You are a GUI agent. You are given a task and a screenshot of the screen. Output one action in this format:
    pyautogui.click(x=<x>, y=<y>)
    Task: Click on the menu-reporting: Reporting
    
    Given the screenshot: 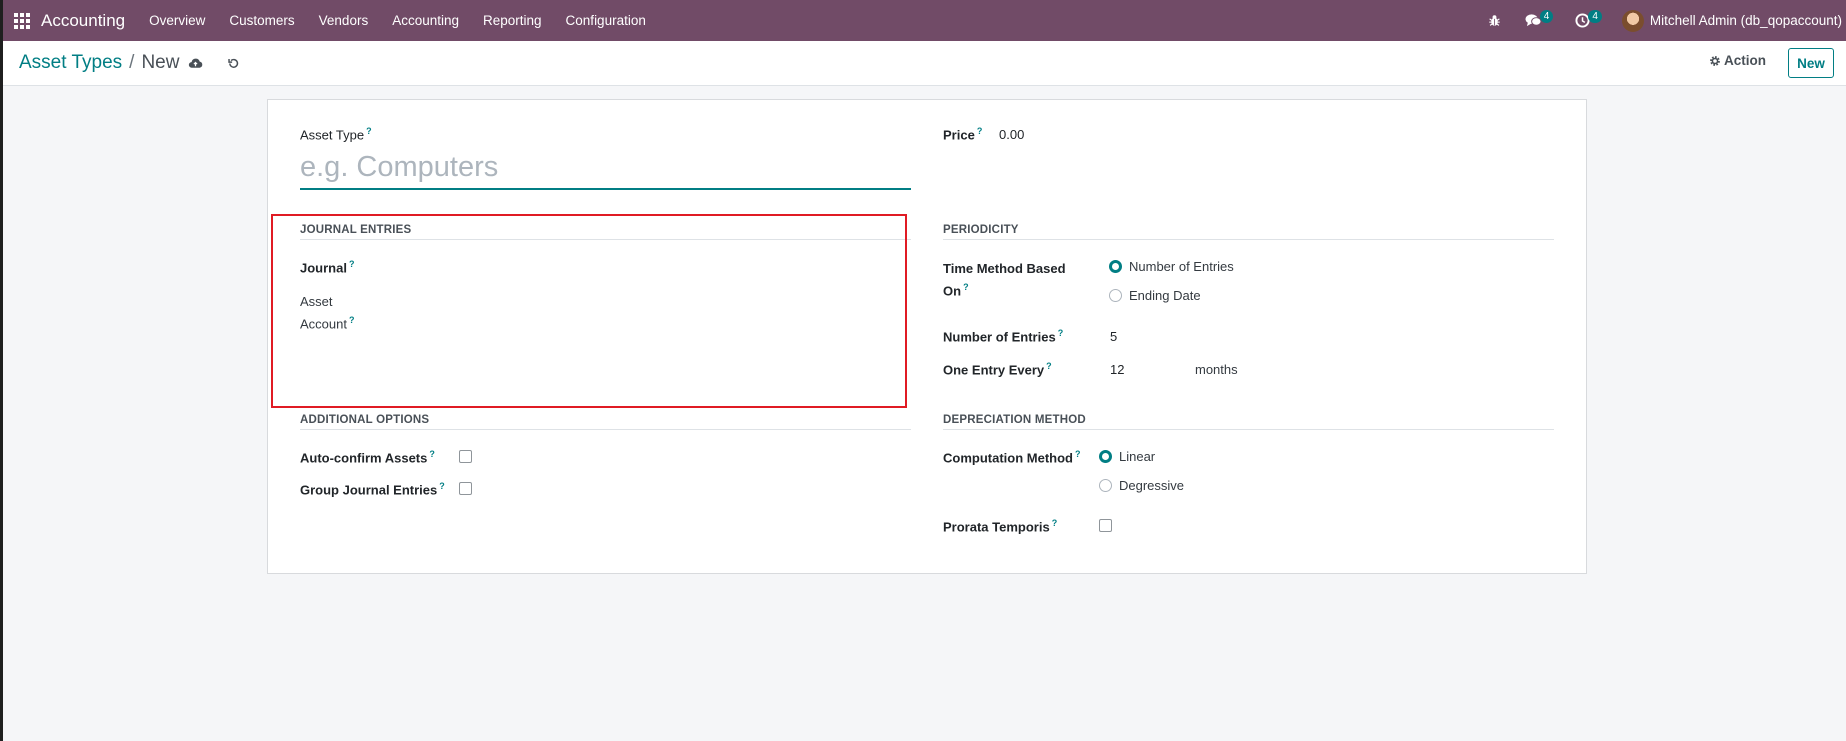 What is the action you would take?
    pyautogui.click(x=512, y=20)
    